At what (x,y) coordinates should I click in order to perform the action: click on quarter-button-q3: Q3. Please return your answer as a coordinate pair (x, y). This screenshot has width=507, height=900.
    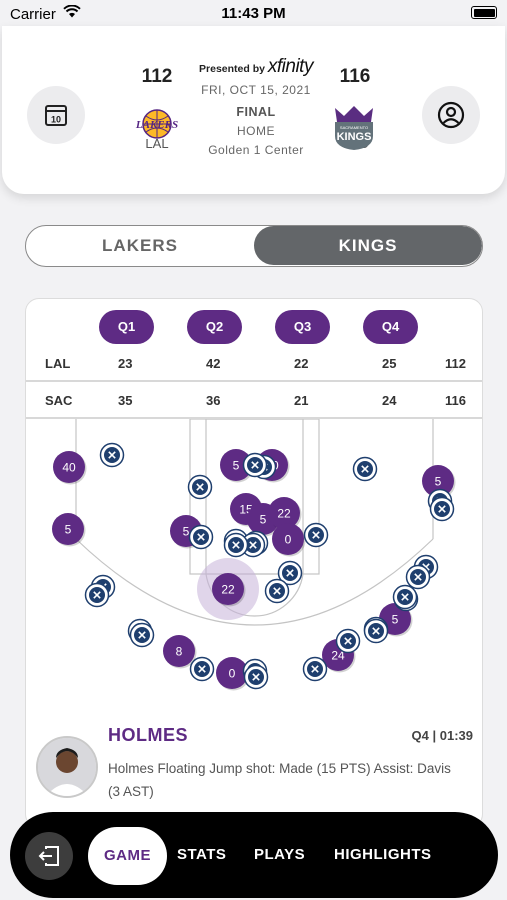
    Looking at the image, I should click on (302, 327).